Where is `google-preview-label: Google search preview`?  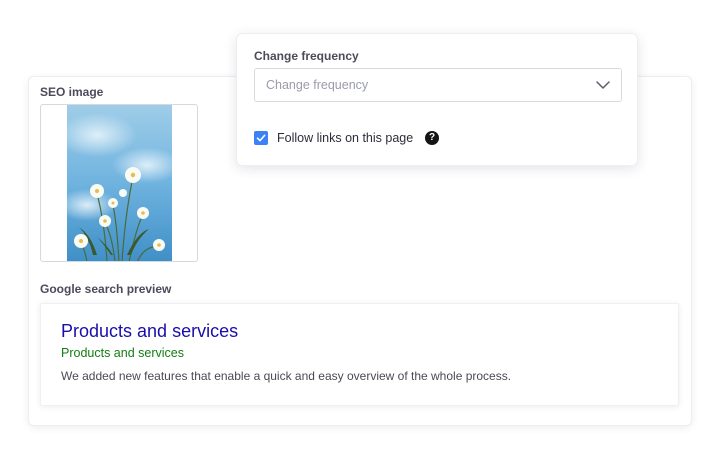
google-preview-label: Google search preview is located at coordinates (106, 289).